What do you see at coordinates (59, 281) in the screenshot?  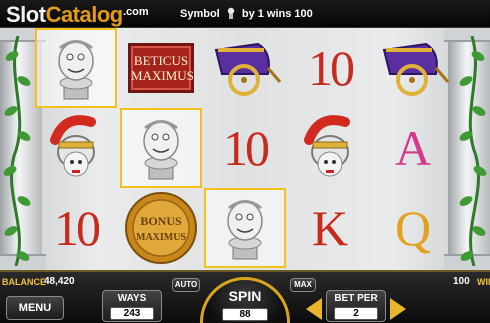 I see `balance-value: 48,420` at bounding box center [59, 281].